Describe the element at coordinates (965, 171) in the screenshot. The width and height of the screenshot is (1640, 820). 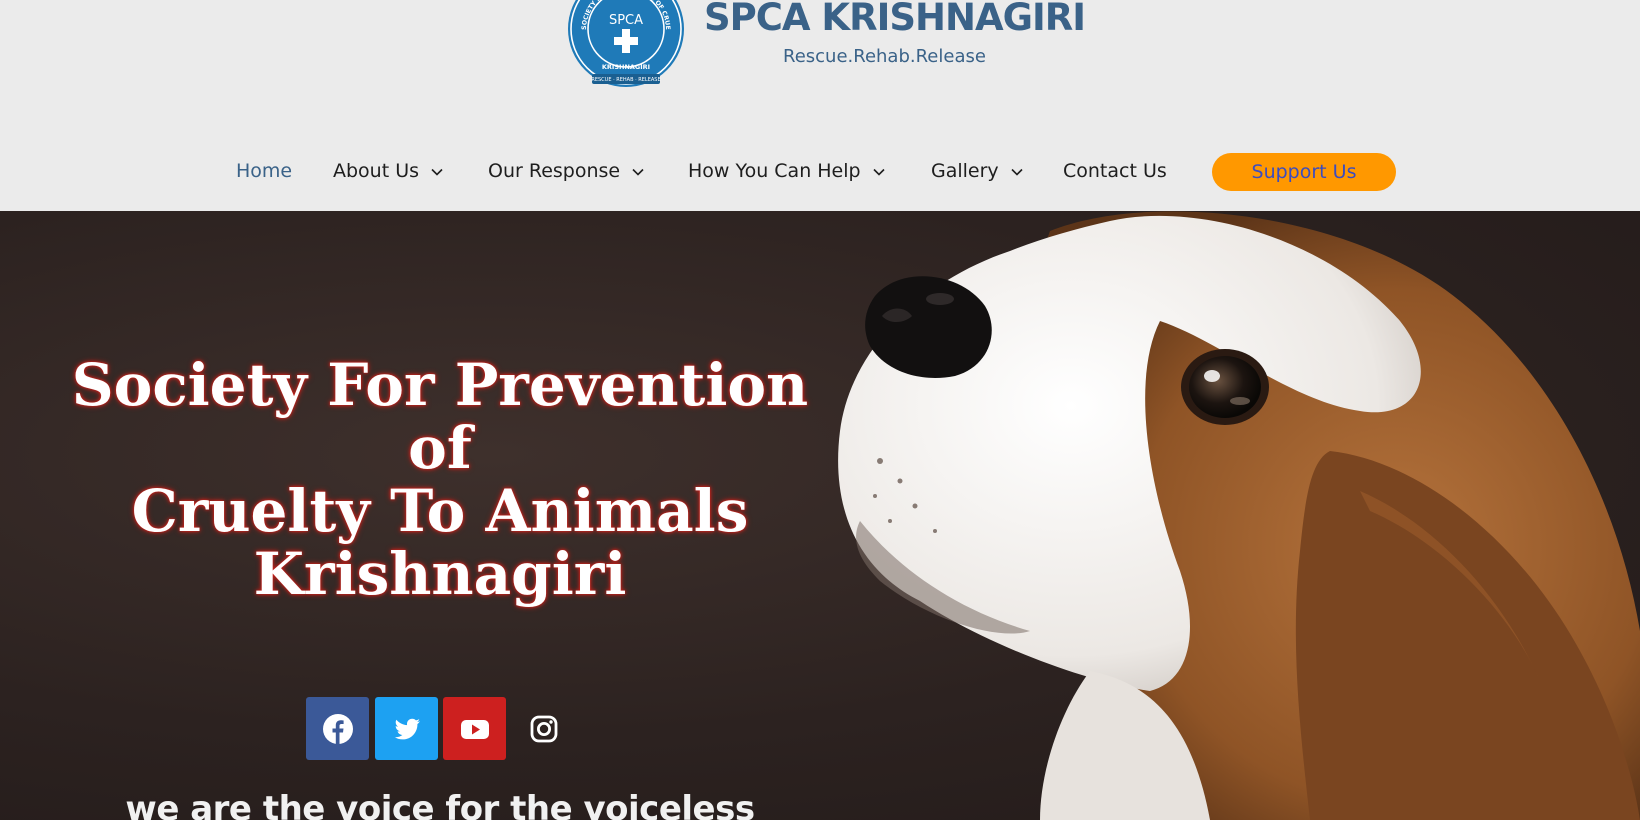
I see `nav-item-label: Gallery` at that location.